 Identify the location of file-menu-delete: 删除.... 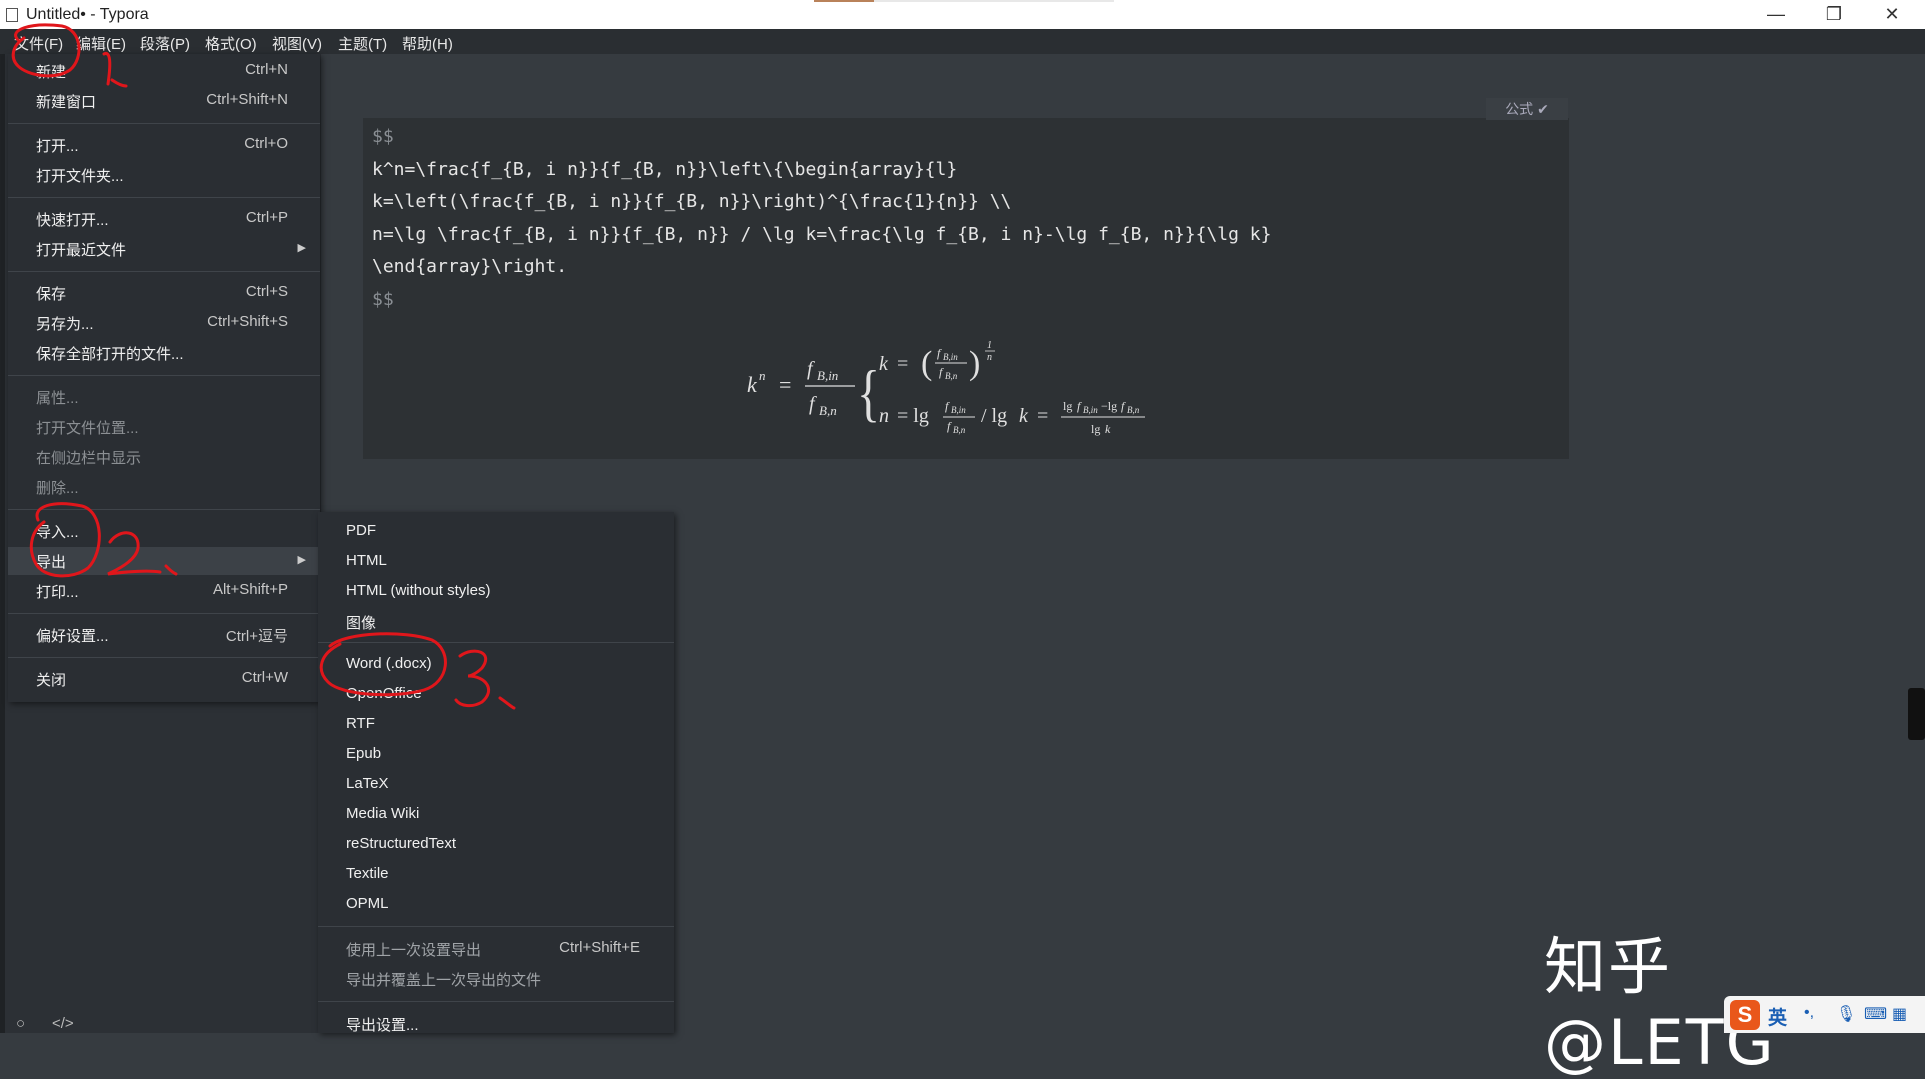
(57, 488).